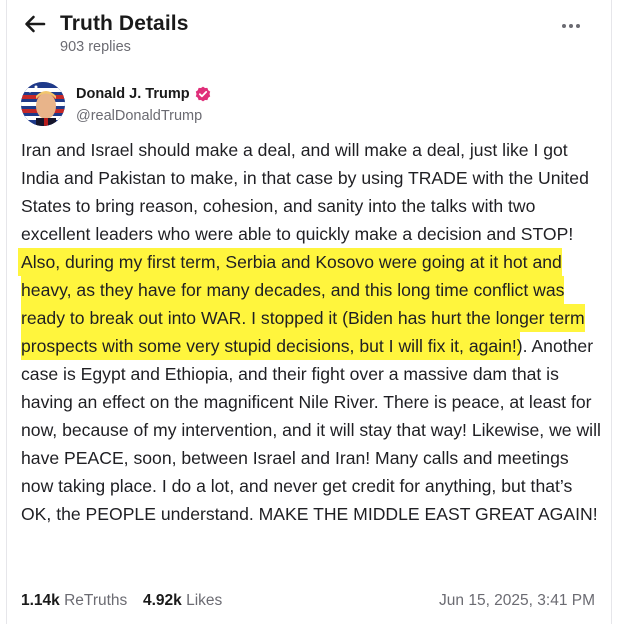  I want to click on more-options-button, so click(571, 26).